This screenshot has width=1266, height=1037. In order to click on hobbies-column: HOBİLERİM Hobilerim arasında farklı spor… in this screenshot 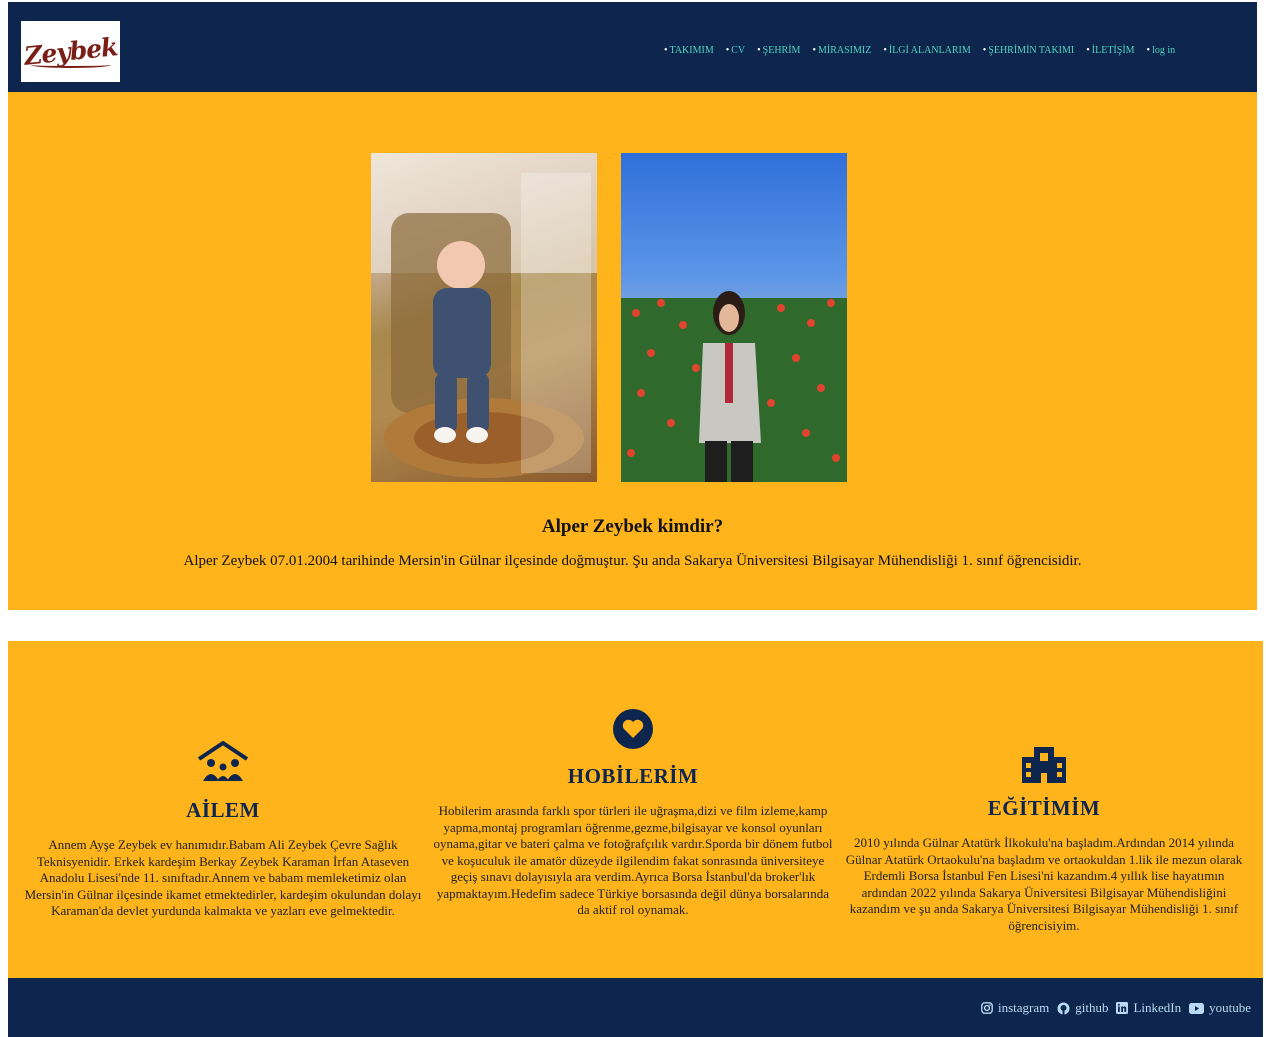, I will do `click(633, 813)`.